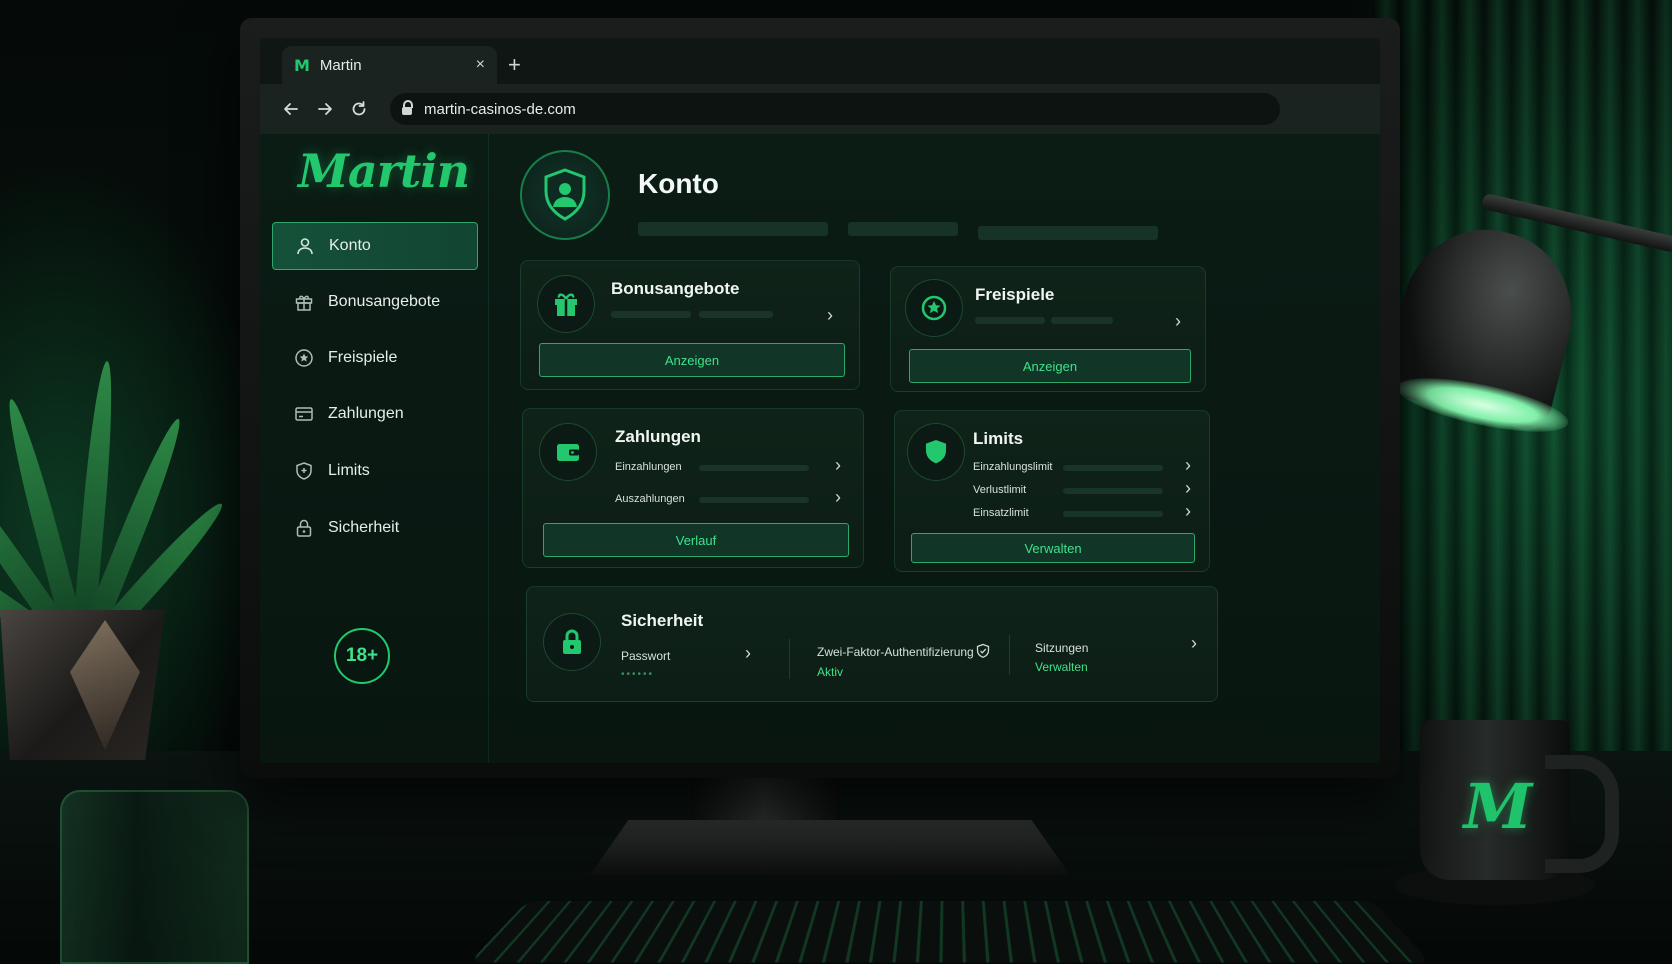 This screenshot has height=964, width=1672. I want to click on sidebar-item-label: Bonusangebote, so click(384, 301).